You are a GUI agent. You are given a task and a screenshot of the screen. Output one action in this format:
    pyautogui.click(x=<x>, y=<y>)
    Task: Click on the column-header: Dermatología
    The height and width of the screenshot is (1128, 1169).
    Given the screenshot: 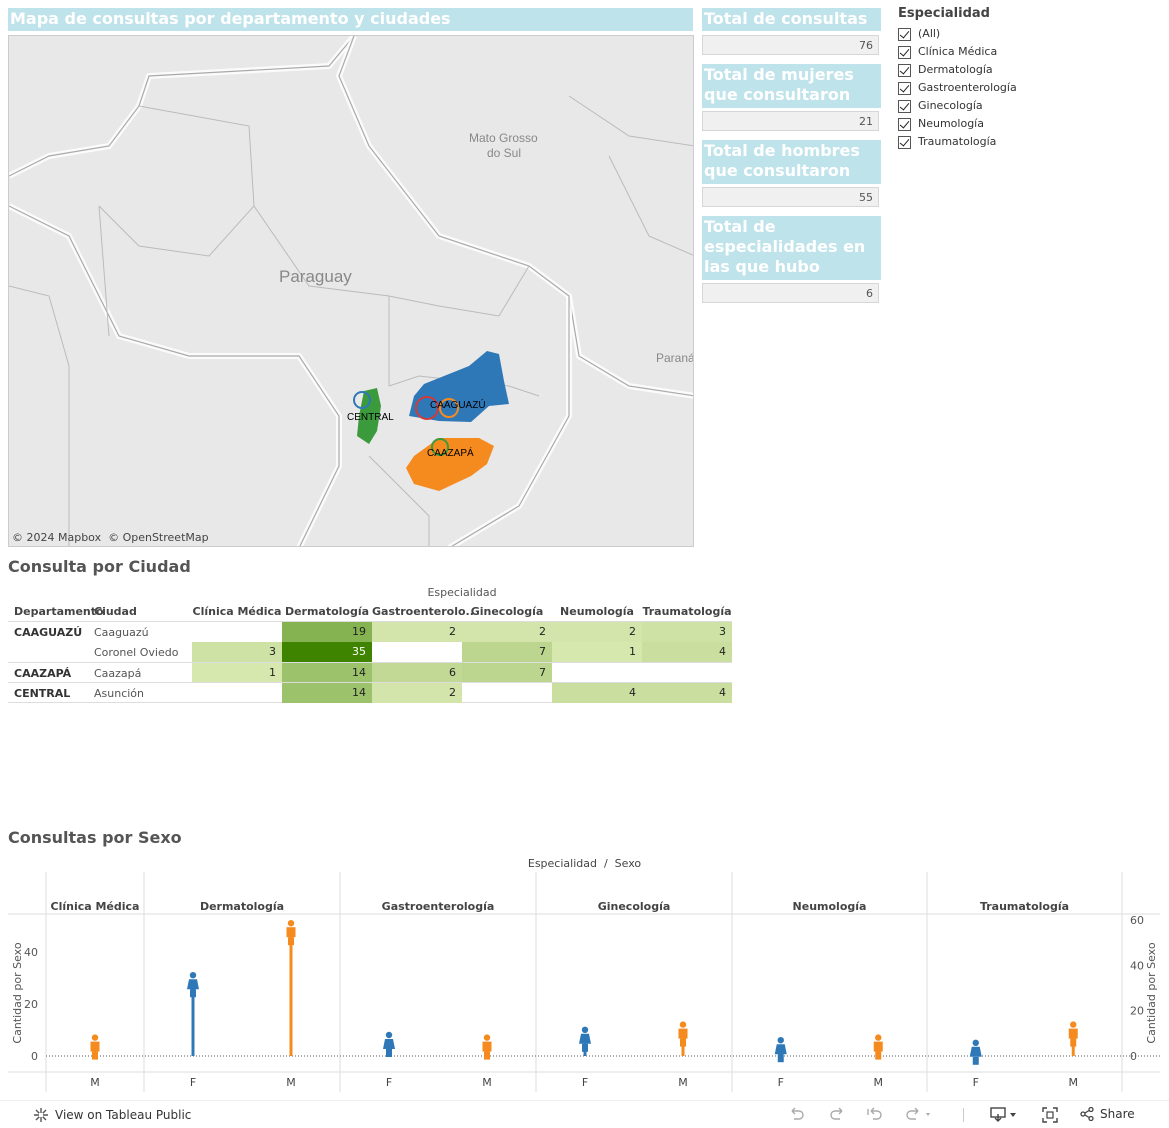 What is the action you would take?
    pyautogui.click(x=327, y=611)
    